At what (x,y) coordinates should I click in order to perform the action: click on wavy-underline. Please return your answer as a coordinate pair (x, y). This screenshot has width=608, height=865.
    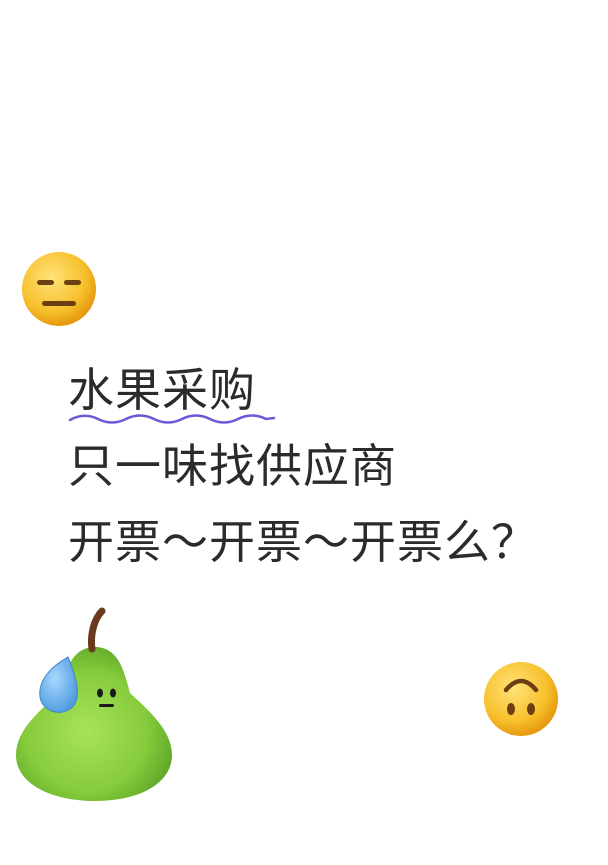
    Looking at the image, I should click on (172, 419).